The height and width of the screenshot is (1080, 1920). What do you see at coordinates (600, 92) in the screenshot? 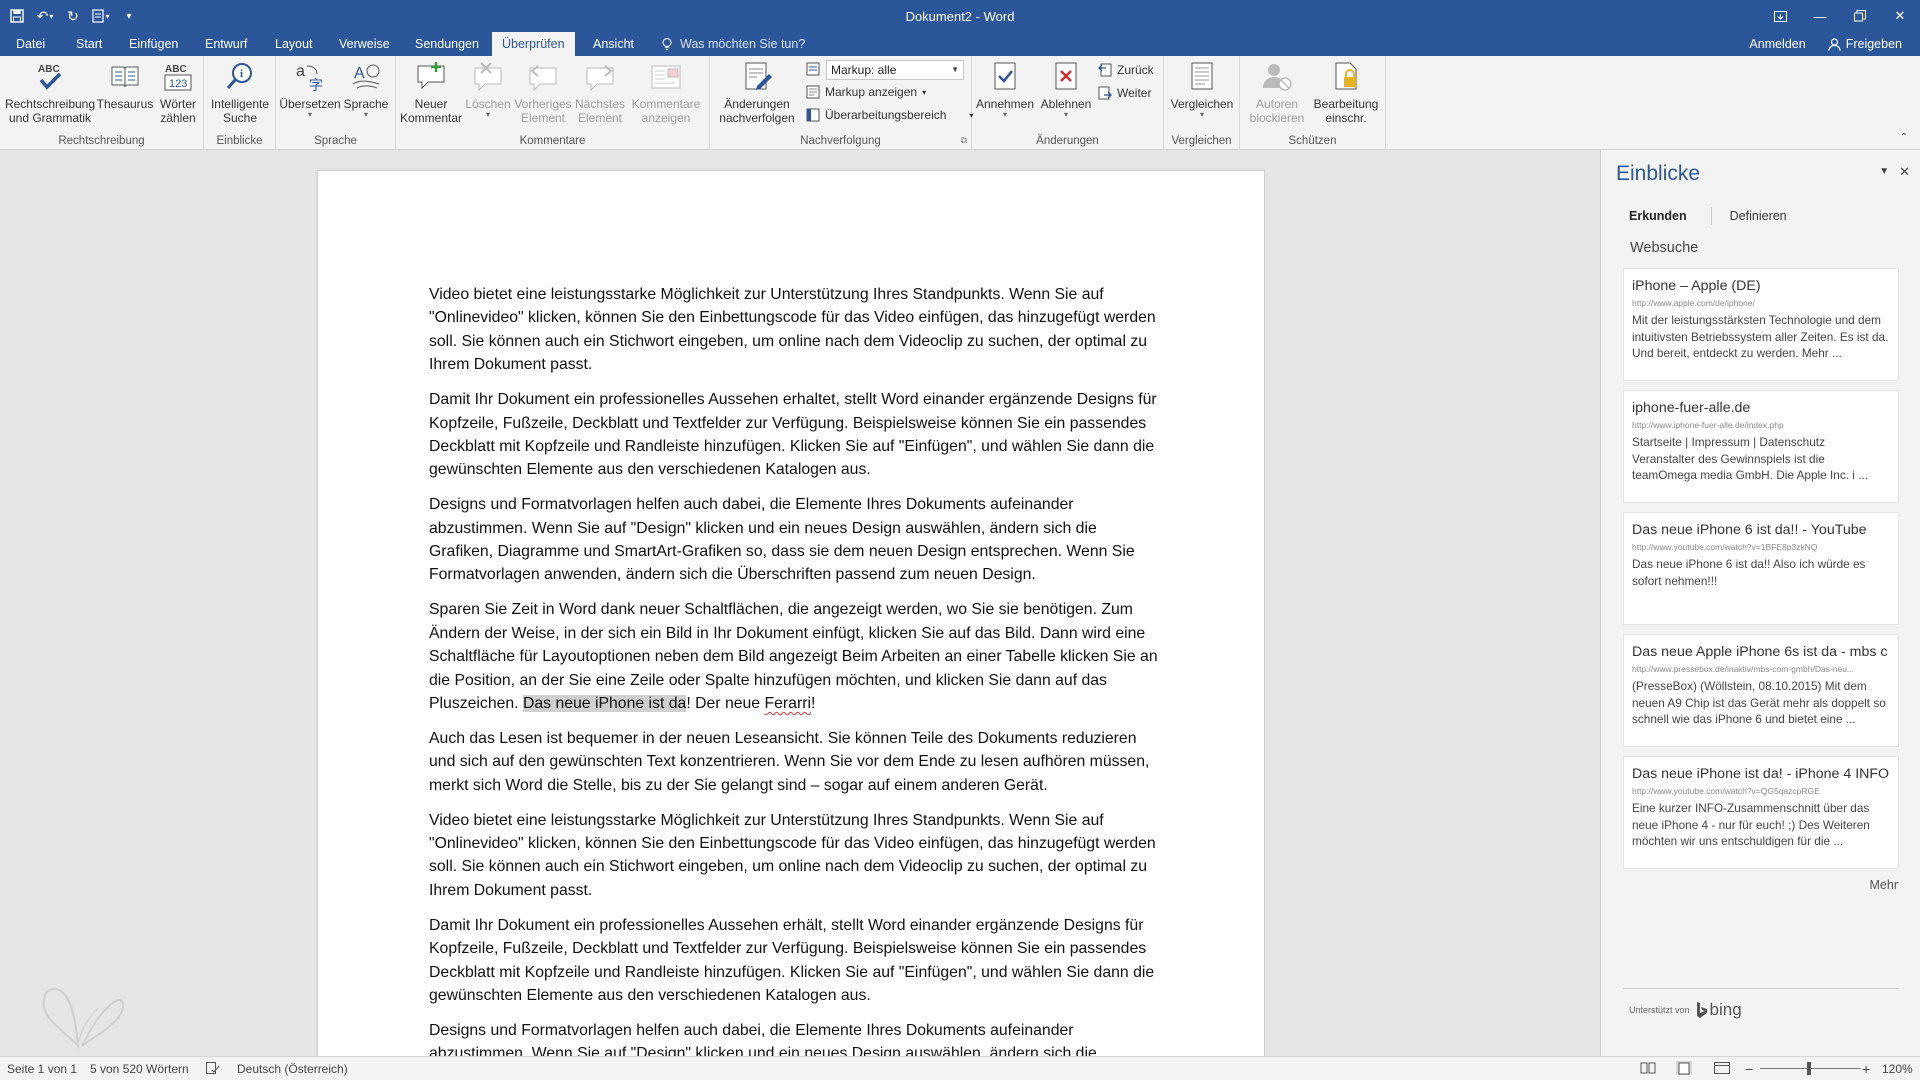
I see `next-comment-button: Nächstes Element` at bounding box center [600, 92].